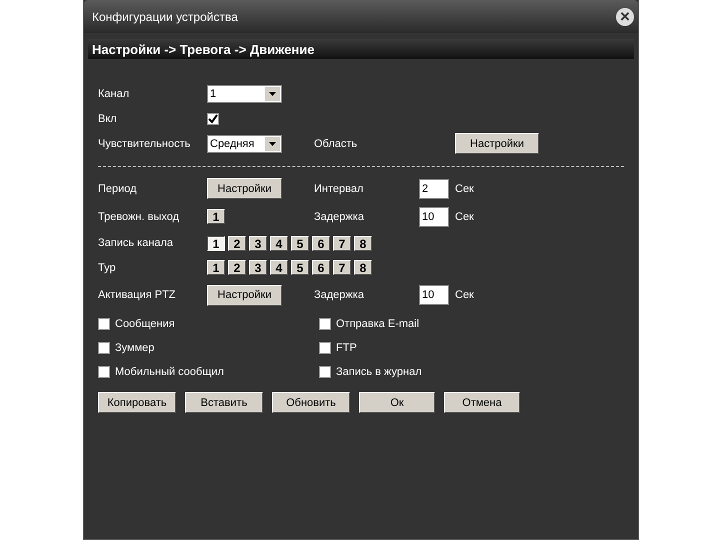 The height and width of the screenshot is (540, 720). What do you see at coordinates (339, 188) in the screenshot?
I see `field-label: Интервал` at bounding box center [339, 188].